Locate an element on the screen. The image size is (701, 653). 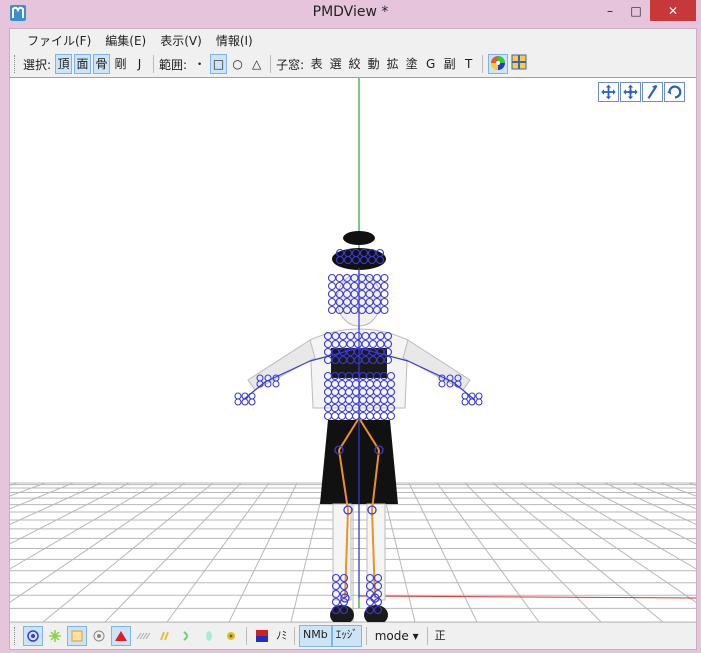
vertex-display-button is located at coordinates (33, 635).